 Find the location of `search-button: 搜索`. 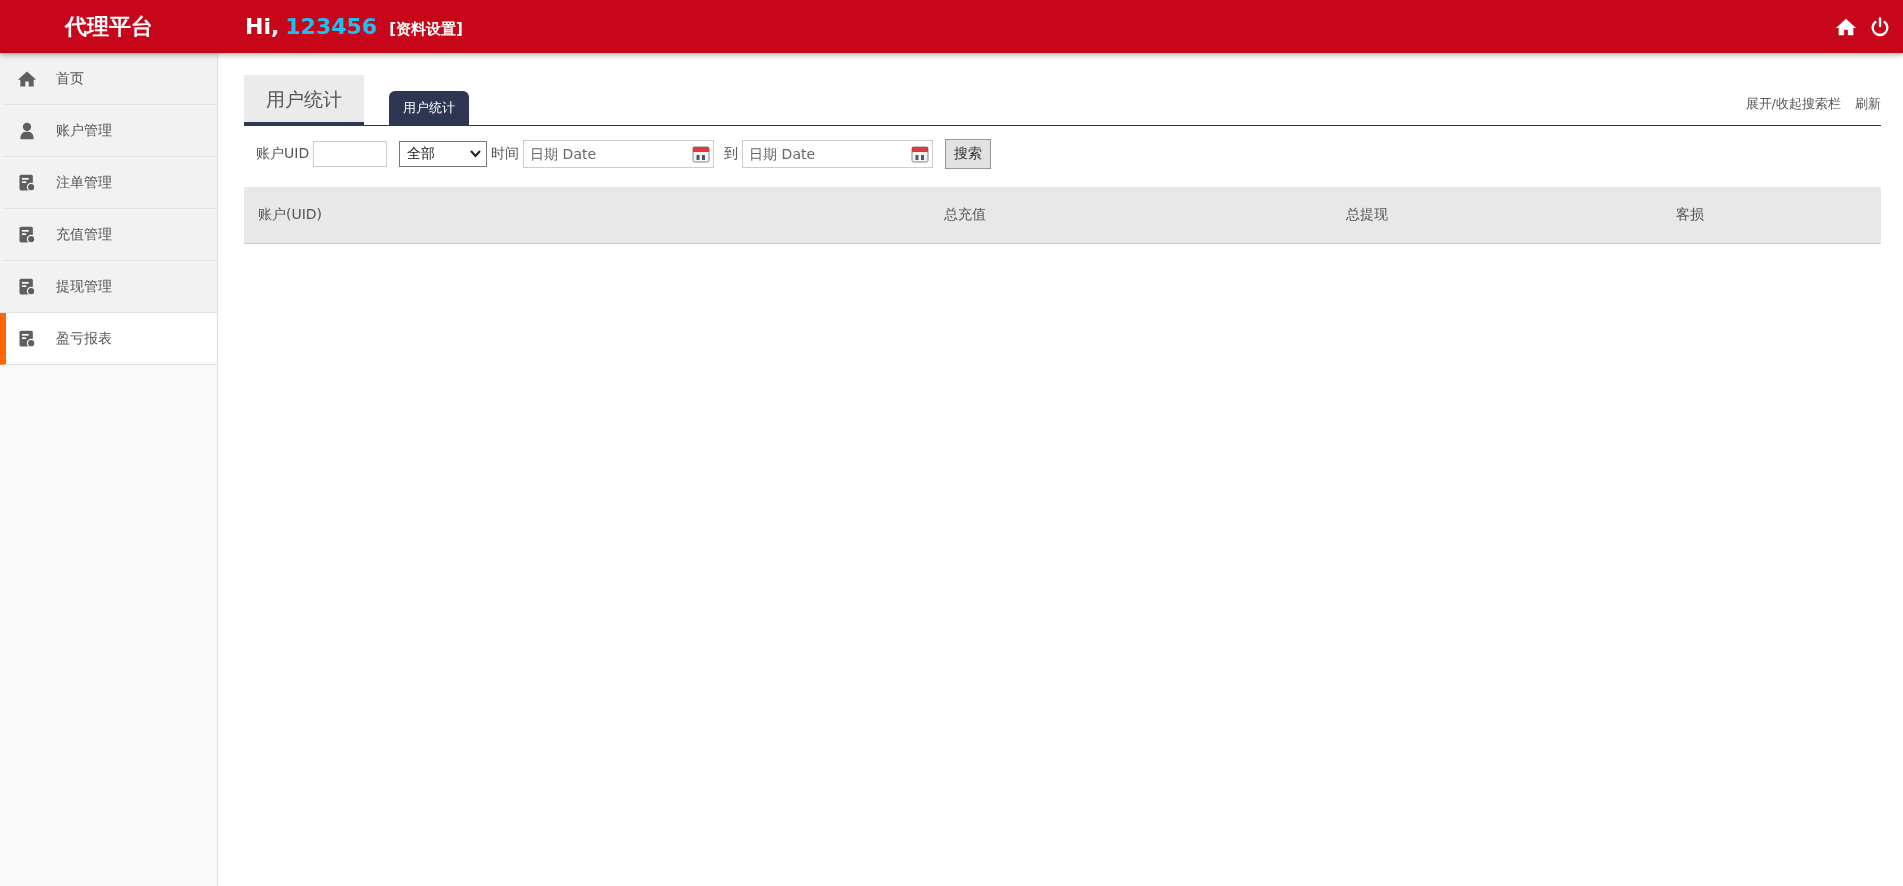

search-button: 搜索 is located at coordinates (968, 154).